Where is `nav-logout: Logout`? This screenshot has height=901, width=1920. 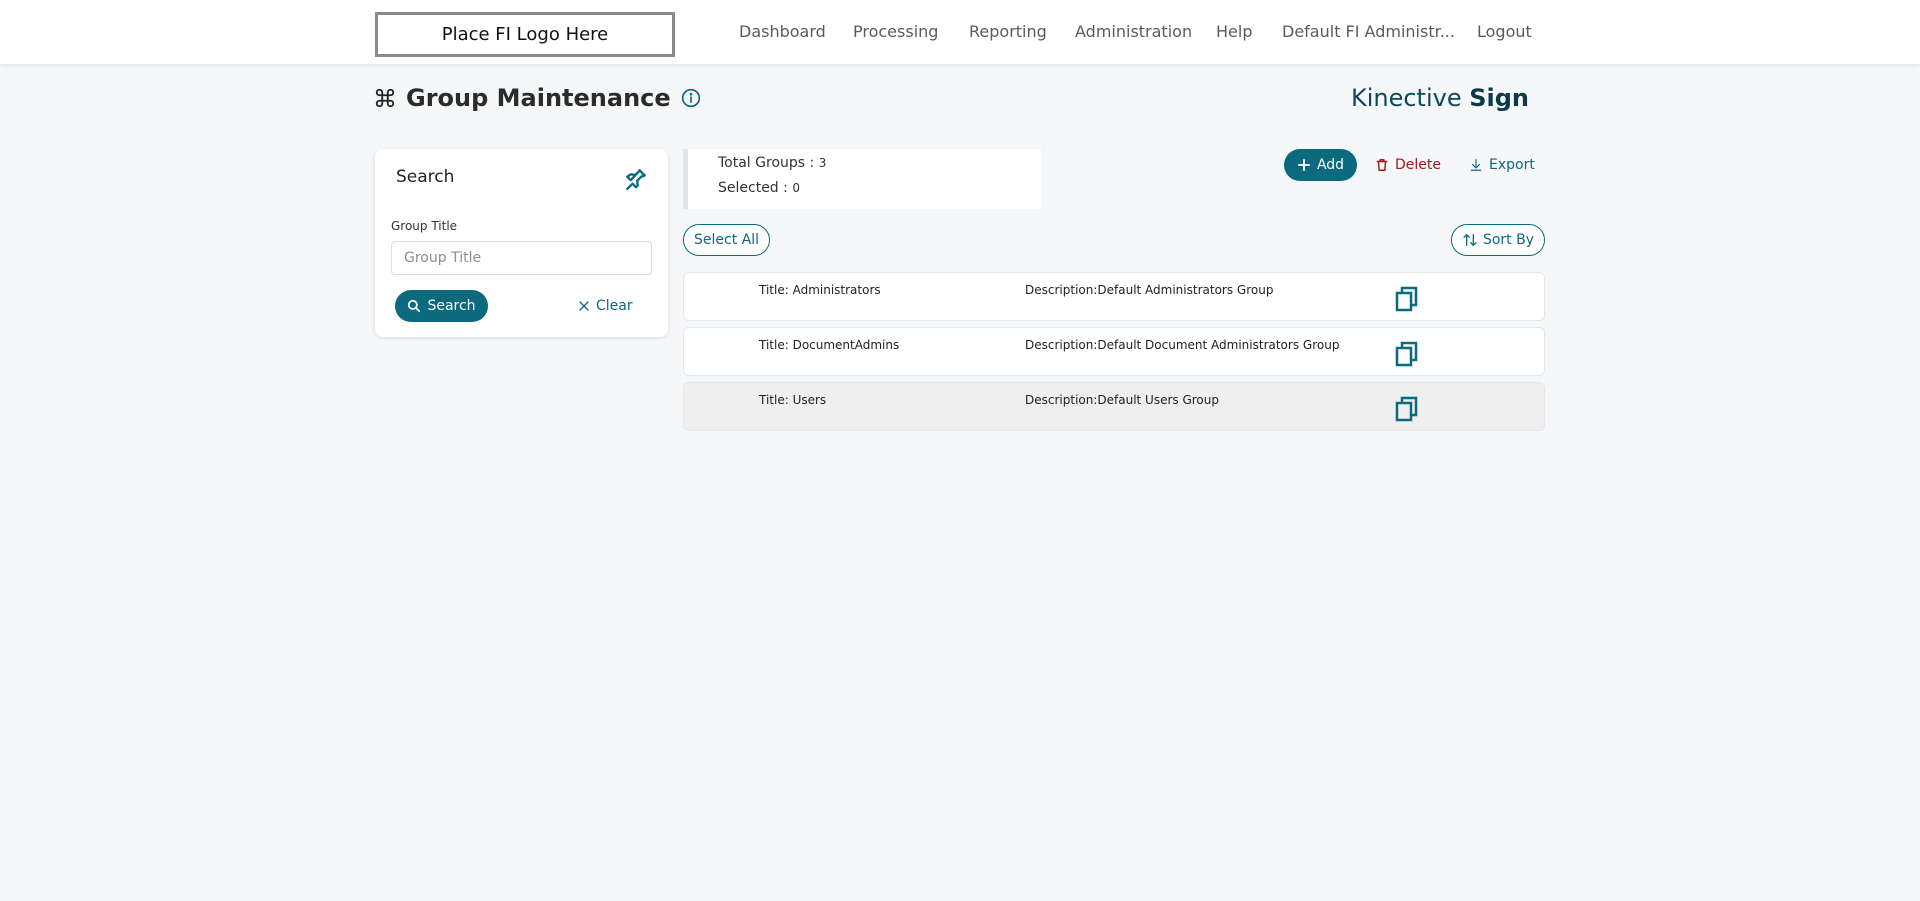 nav-logout: Logout is located at coordinates (1504, 31).